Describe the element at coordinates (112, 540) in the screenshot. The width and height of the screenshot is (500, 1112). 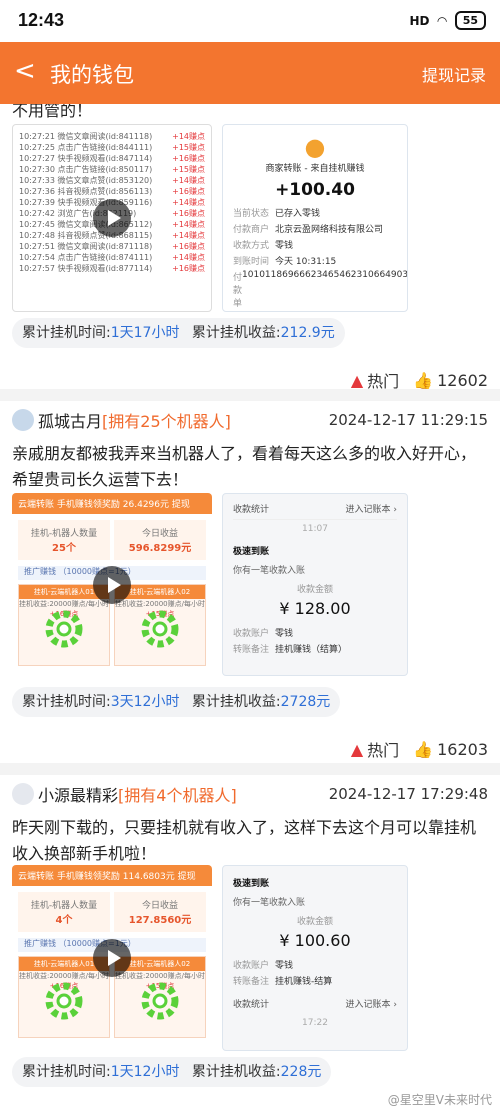
I see `stat-grid: 挂机-机器人数量 25个 今日收益 596.8299元` at that location.